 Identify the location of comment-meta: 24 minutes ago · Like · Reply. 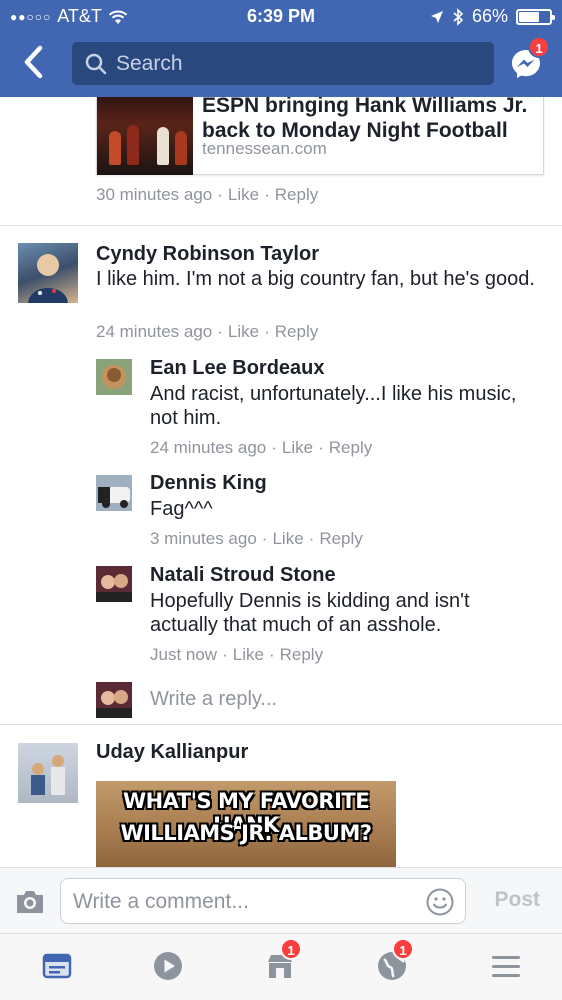
(207, 331).